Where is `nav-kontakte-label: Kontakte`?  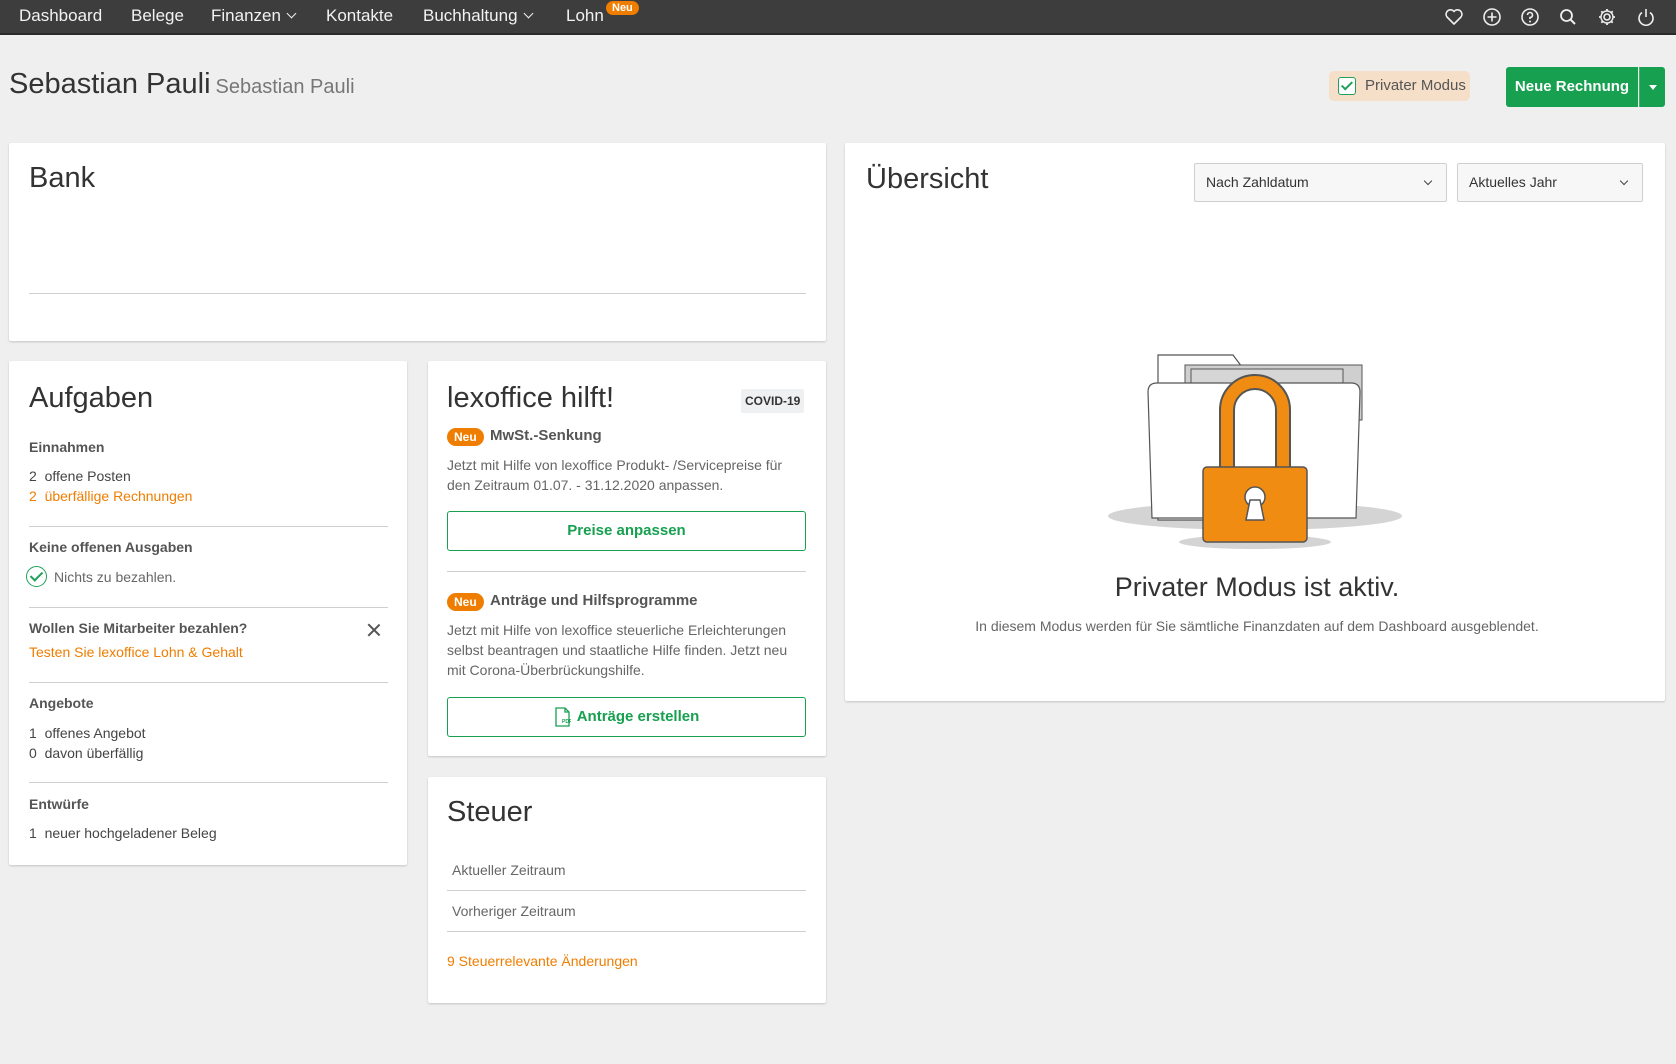
nav-kontakte-label: Kontakte is located at coordinates (360, 15).